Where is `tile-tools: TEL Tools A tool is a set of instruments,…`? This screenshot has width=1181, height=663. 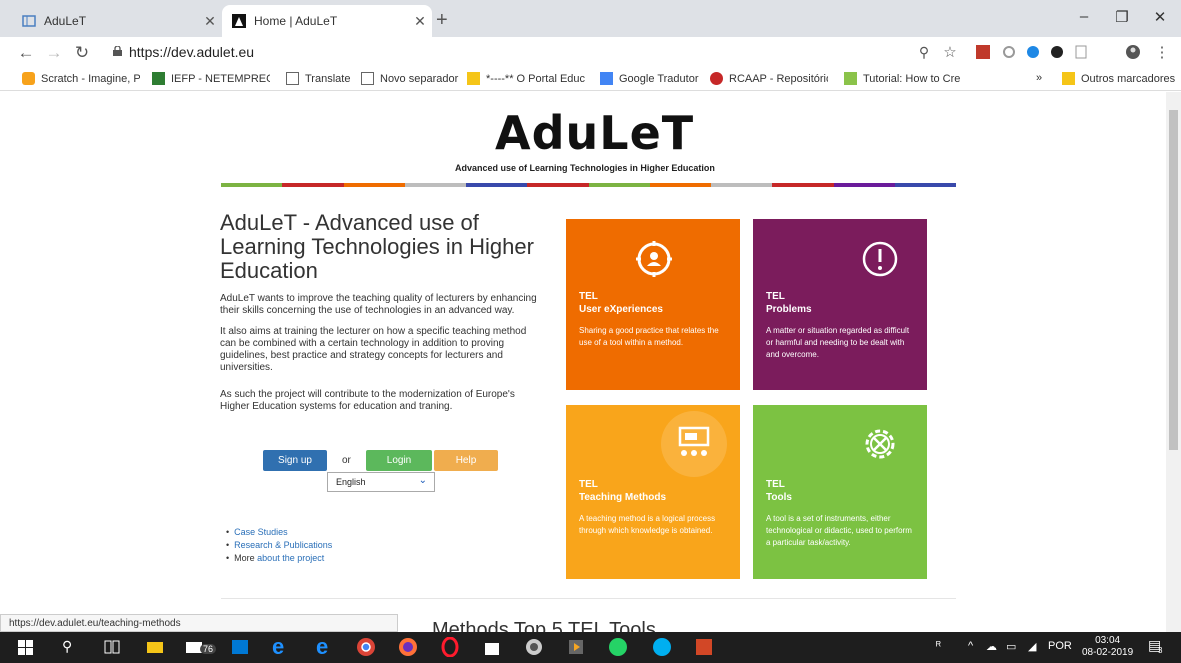 tile-tools: TEL Tools A tool is a set of instruments,… is located at coordinates (840, 492).